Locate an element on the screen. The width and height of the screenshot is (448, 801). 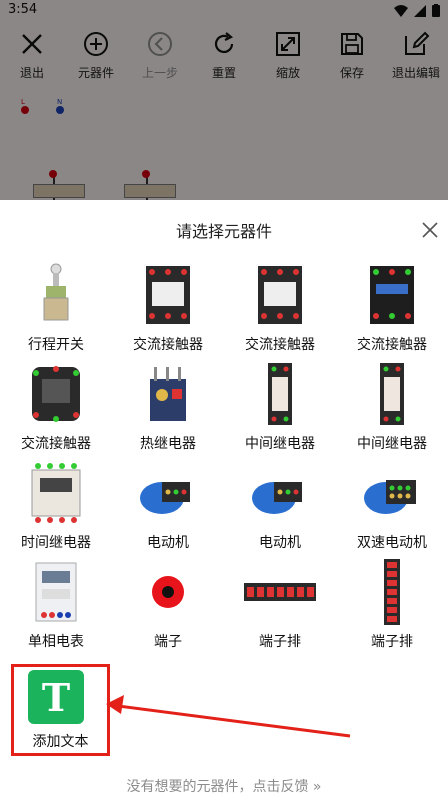
component-row: 时间继电器 电动机 电动机 双速电动机 is located at coordinates (224, 509).